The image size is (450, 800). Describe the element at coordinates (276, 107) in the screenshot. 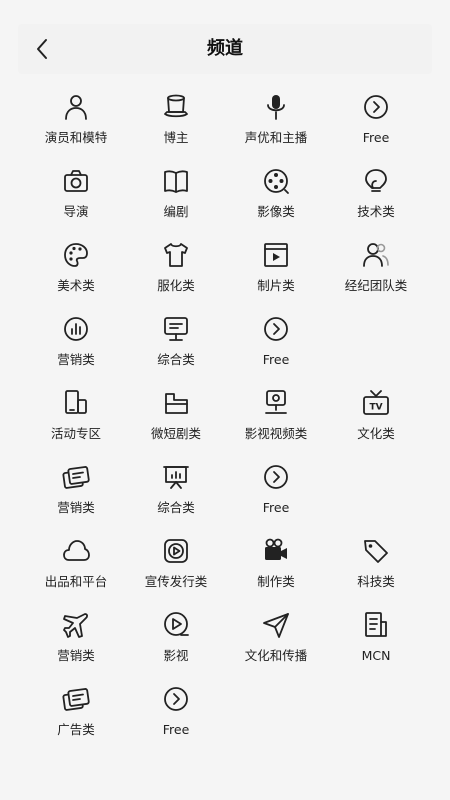

I see `microphone-icon` at that location.